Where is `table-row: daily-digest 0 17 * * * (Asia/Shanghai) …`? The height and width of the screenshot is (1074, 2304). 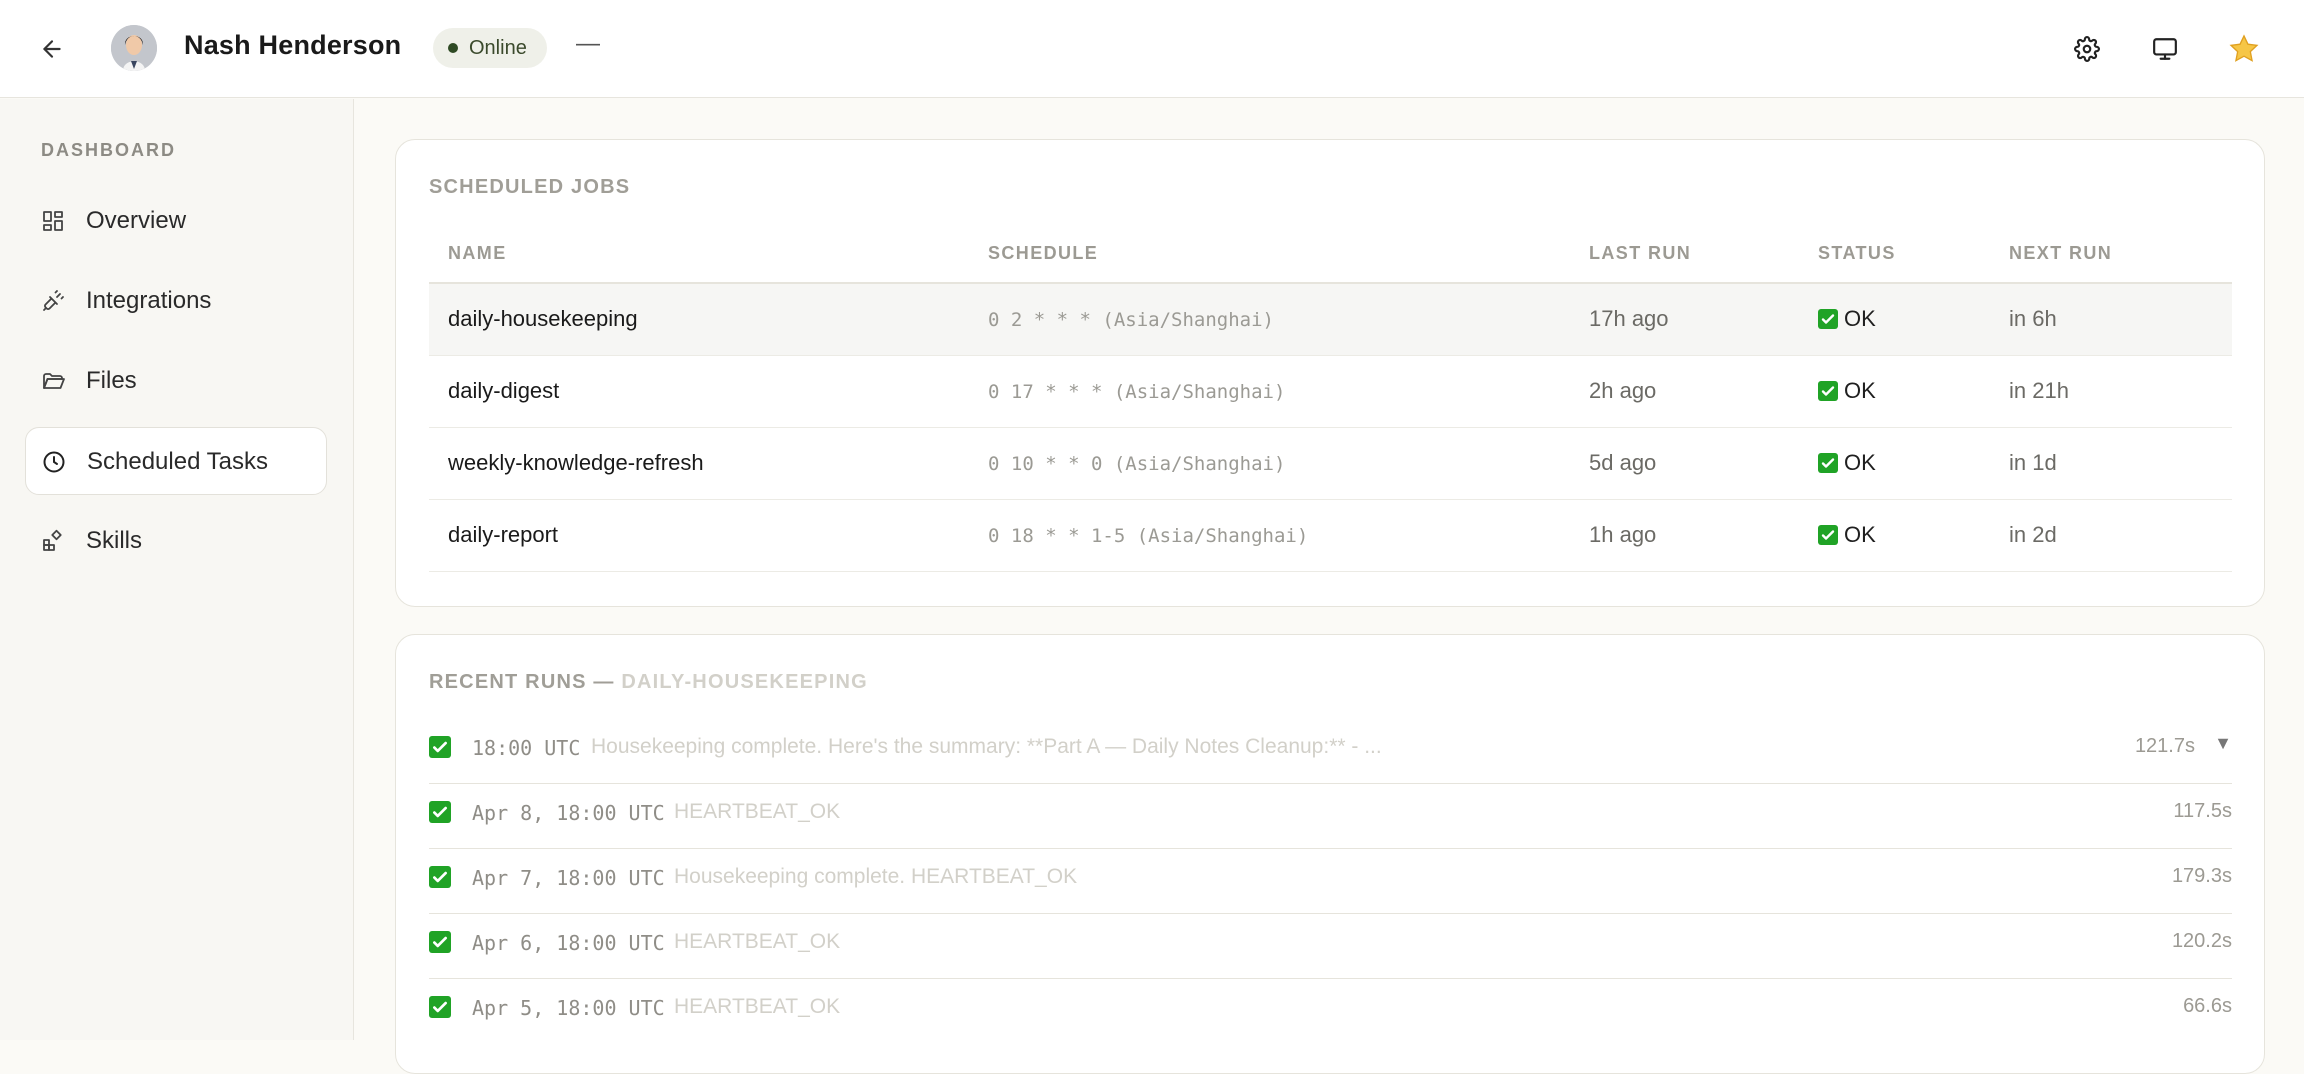 table-row: daily-digest 0 17 * * * (Asia/Shanghai) … is located at coordinates (1330, 392).